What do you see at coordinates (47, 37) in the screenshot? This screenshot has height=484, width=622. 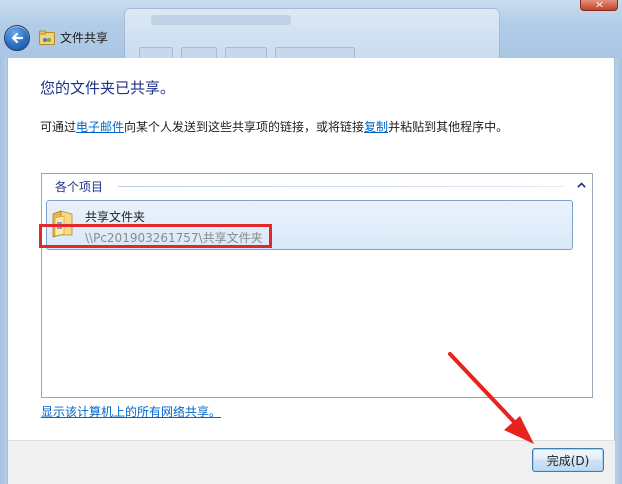 I see `shared-folder-icon` at bounding box center [47, 37].